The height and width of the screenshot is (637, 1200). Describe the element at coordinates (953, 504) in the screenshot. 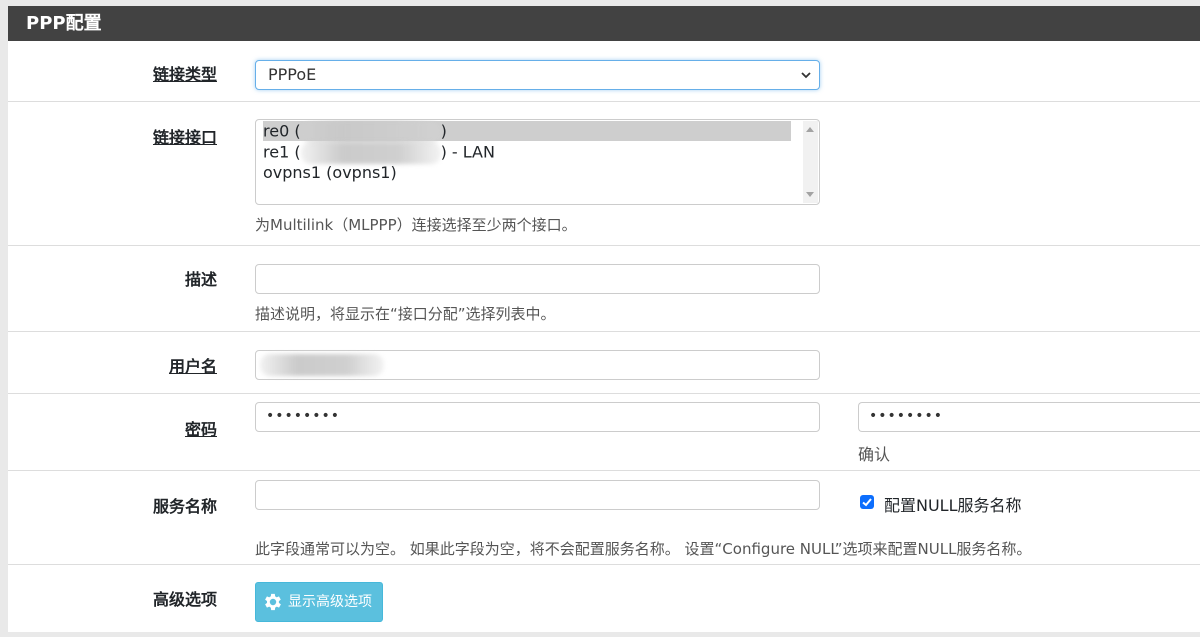

I see `null-service-checkbox-label: 配置NULL服务名称` at that location.